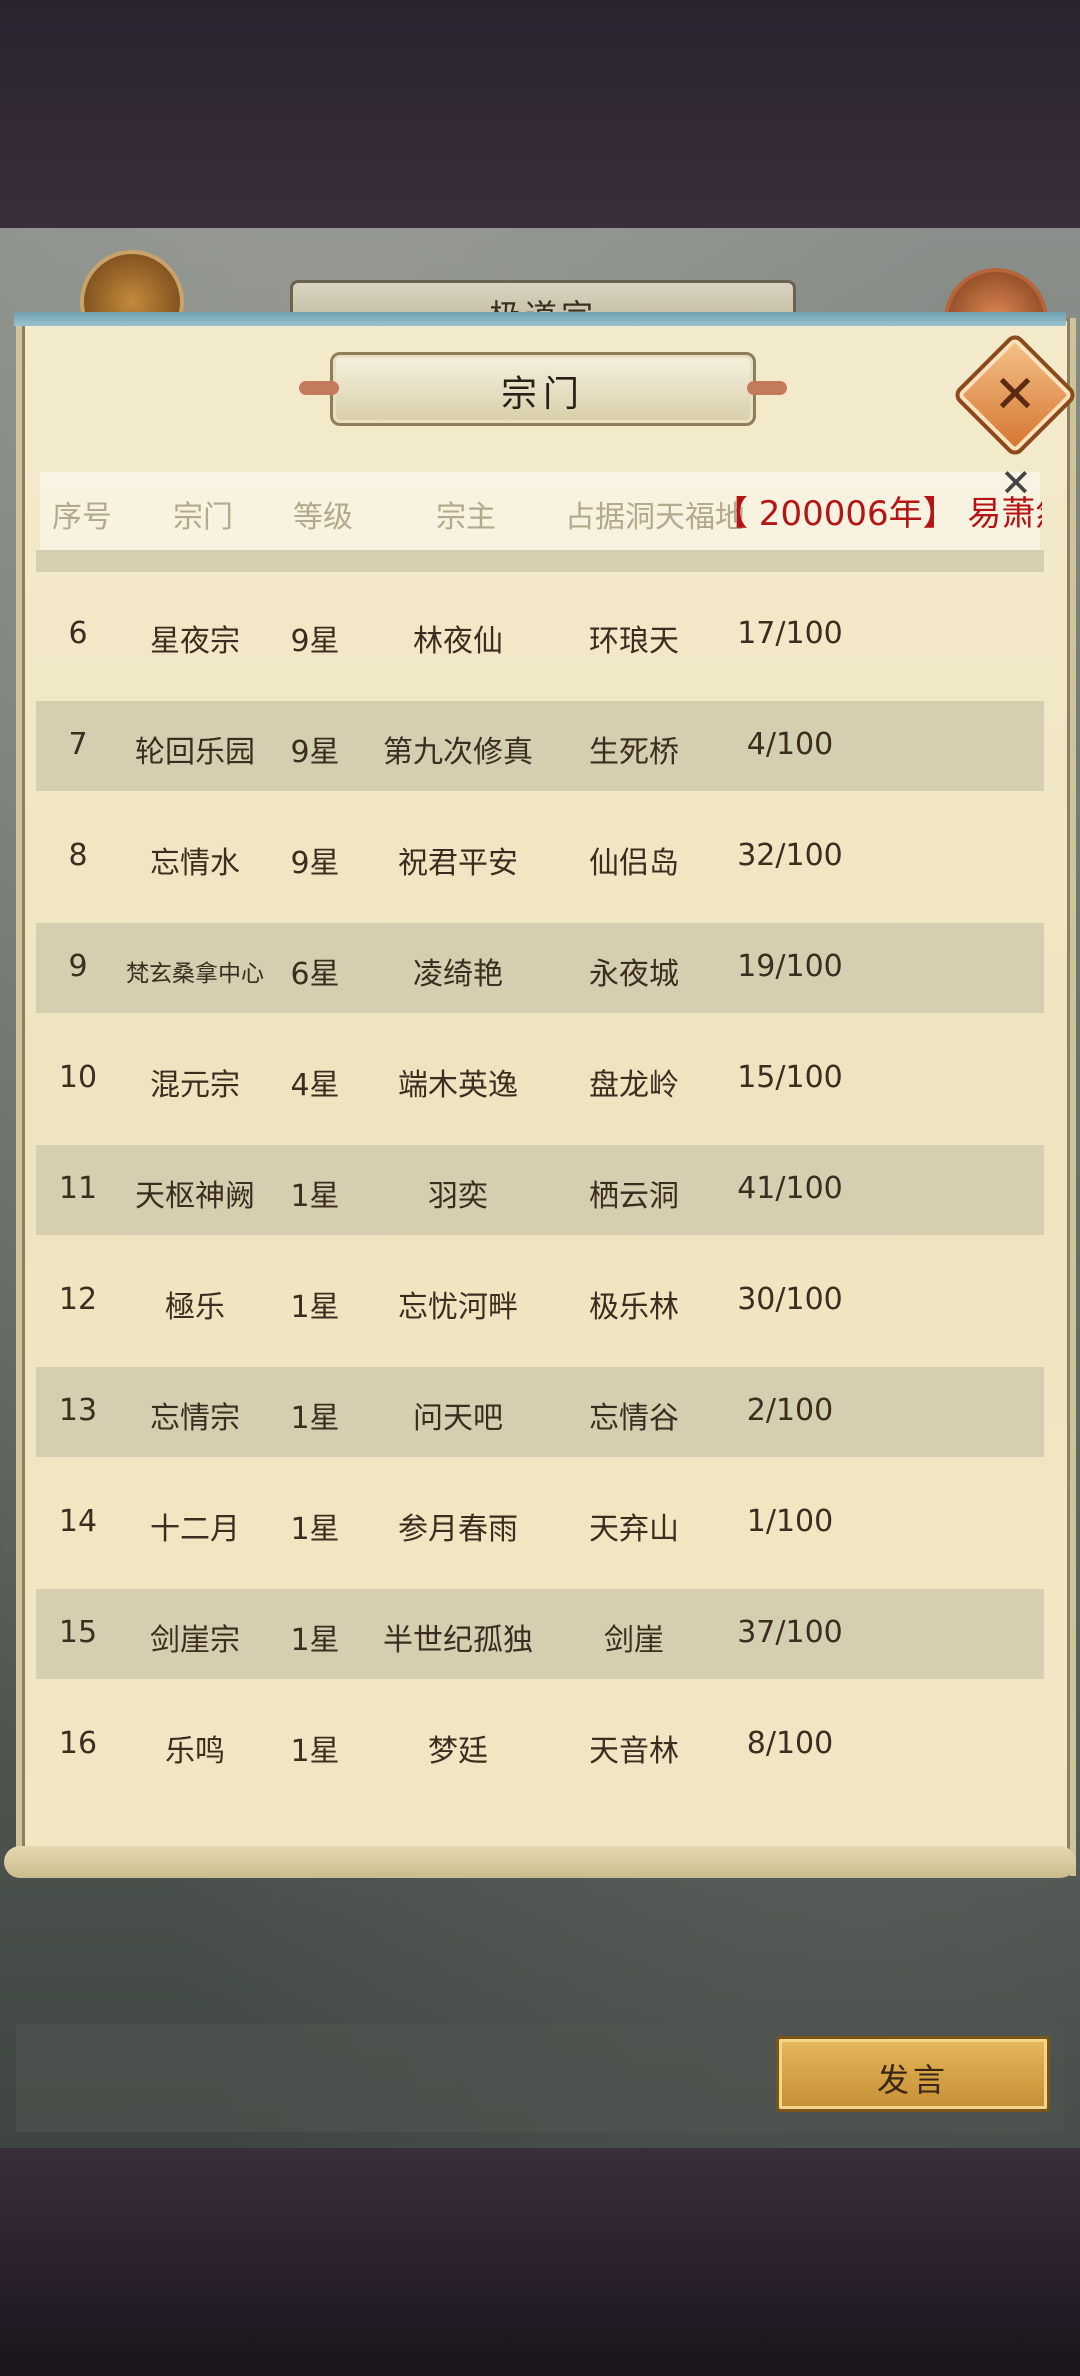 The width and height of the screenshot is (1080, 2376). I want to click on row-leader: 端木英逸, so click(458, 1085).